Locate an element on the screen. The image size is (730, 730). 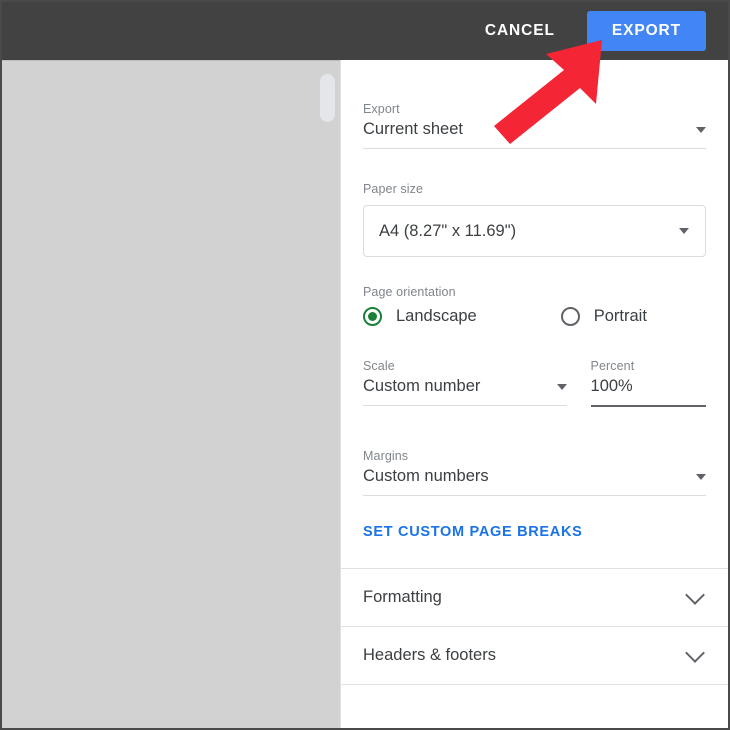
dialog-toolbar: CANCEL EXPORT is located at coordinates (365, 31).